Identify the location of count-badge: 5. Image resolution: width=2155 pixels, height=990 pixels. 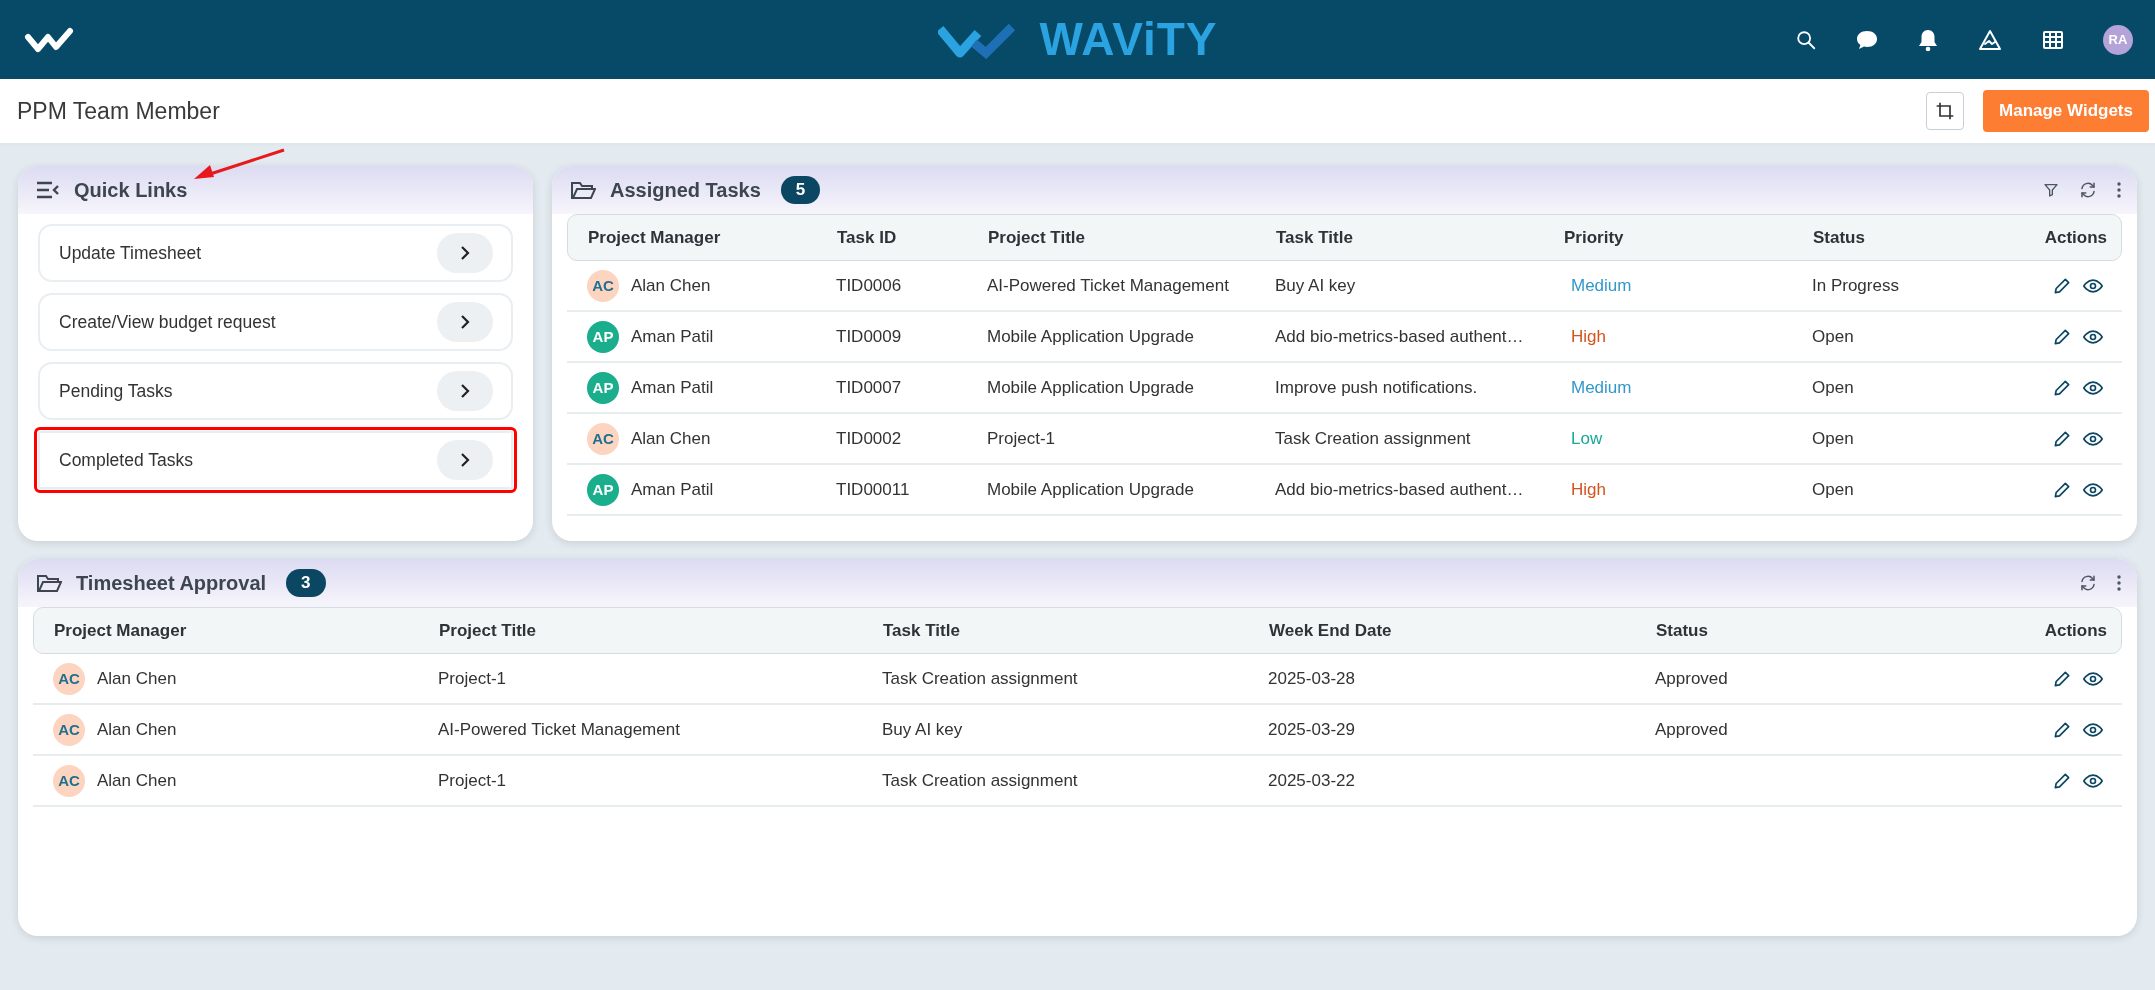
(800, 190).